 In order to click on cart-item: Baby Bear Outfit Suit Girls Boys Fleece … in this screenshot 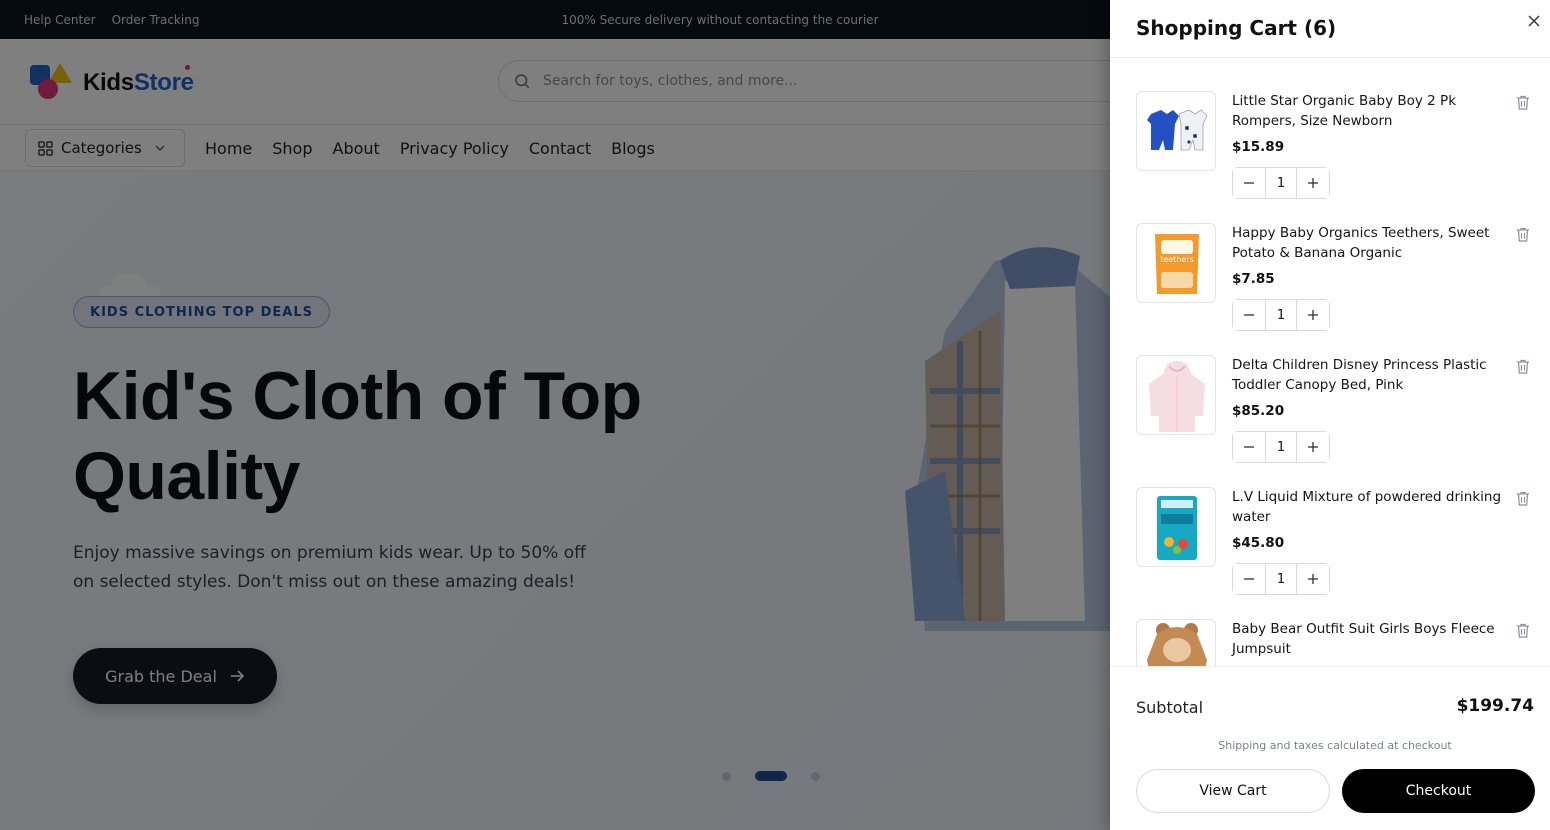, I will do `click(1336, 642)`.